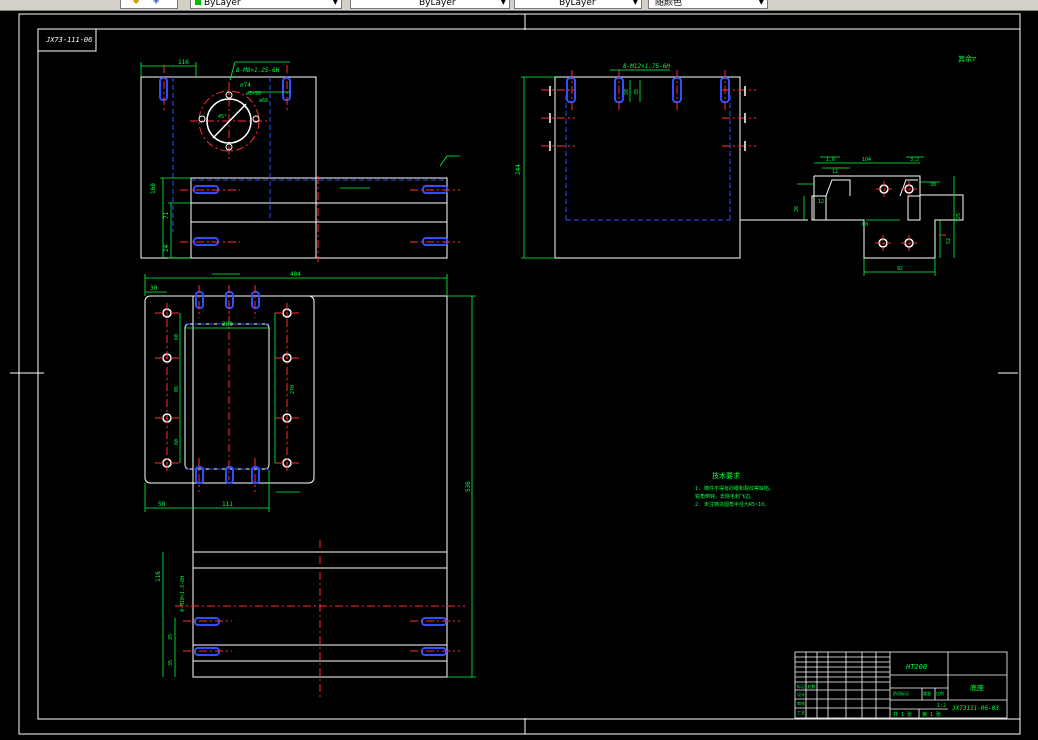 The width and height of the screenshot is (1038, 740). I want to click on detail-dim-52: 52, so click(949, 241).